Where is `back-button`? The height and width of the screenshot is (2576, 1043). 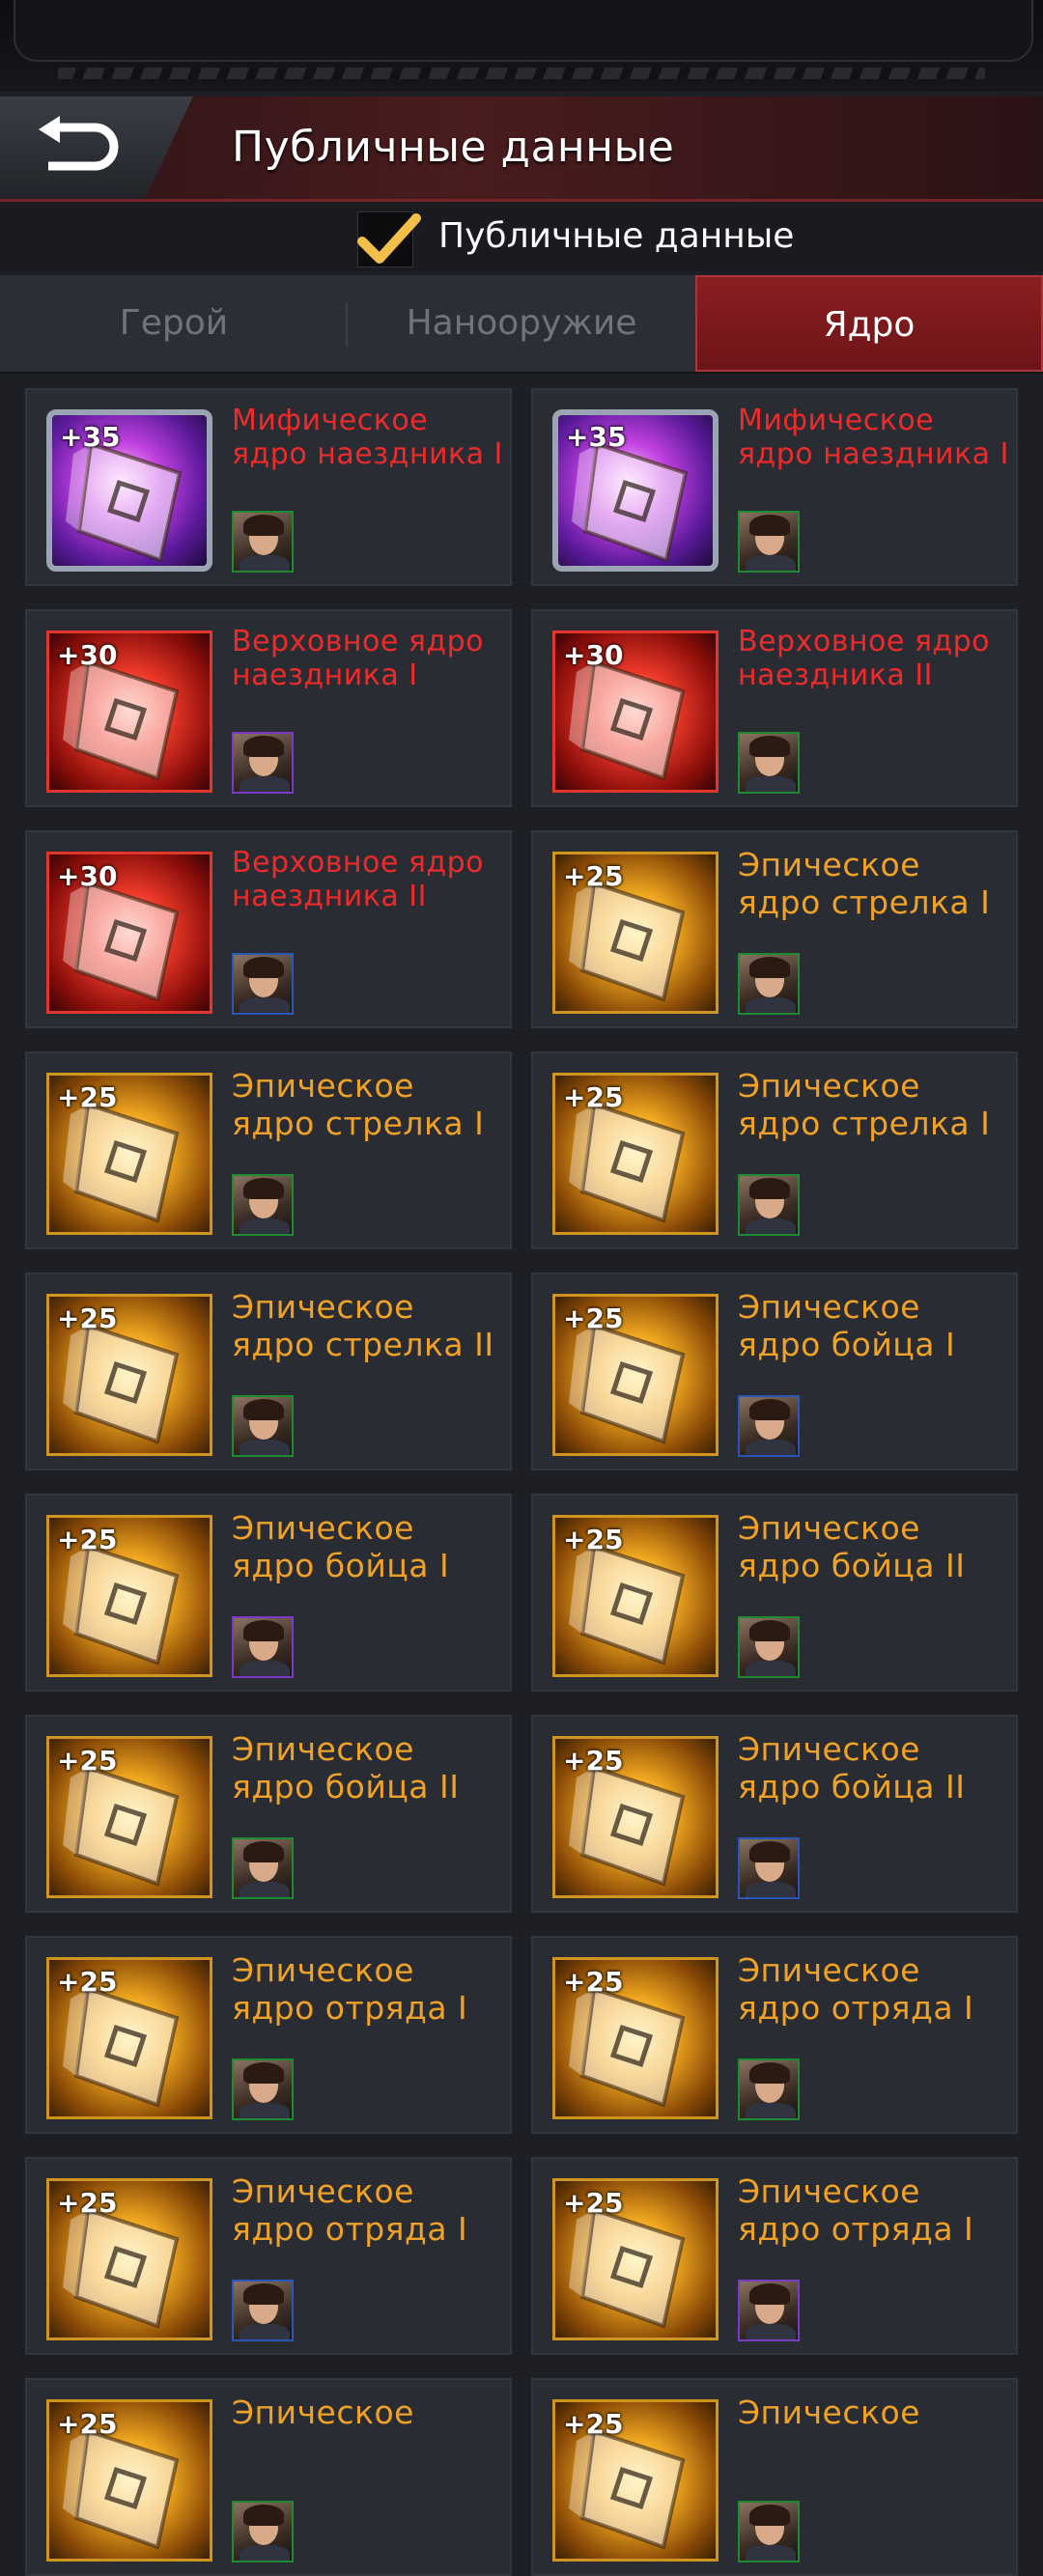
back-button is located at coordinates (97, 148).